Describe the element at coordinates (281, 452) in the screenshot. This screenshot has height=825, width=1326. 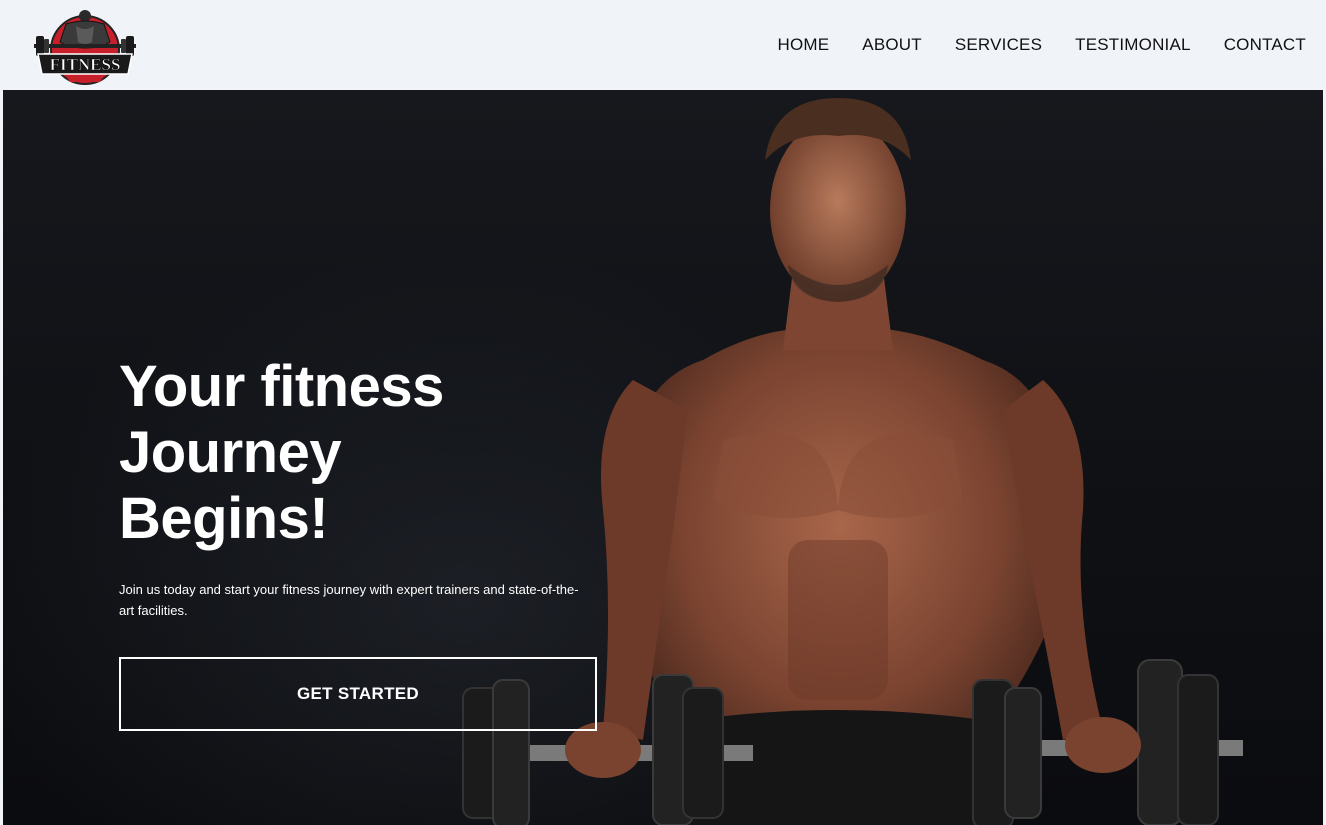
I see `hero-title: Your fitness Journey Begins!` at that location.